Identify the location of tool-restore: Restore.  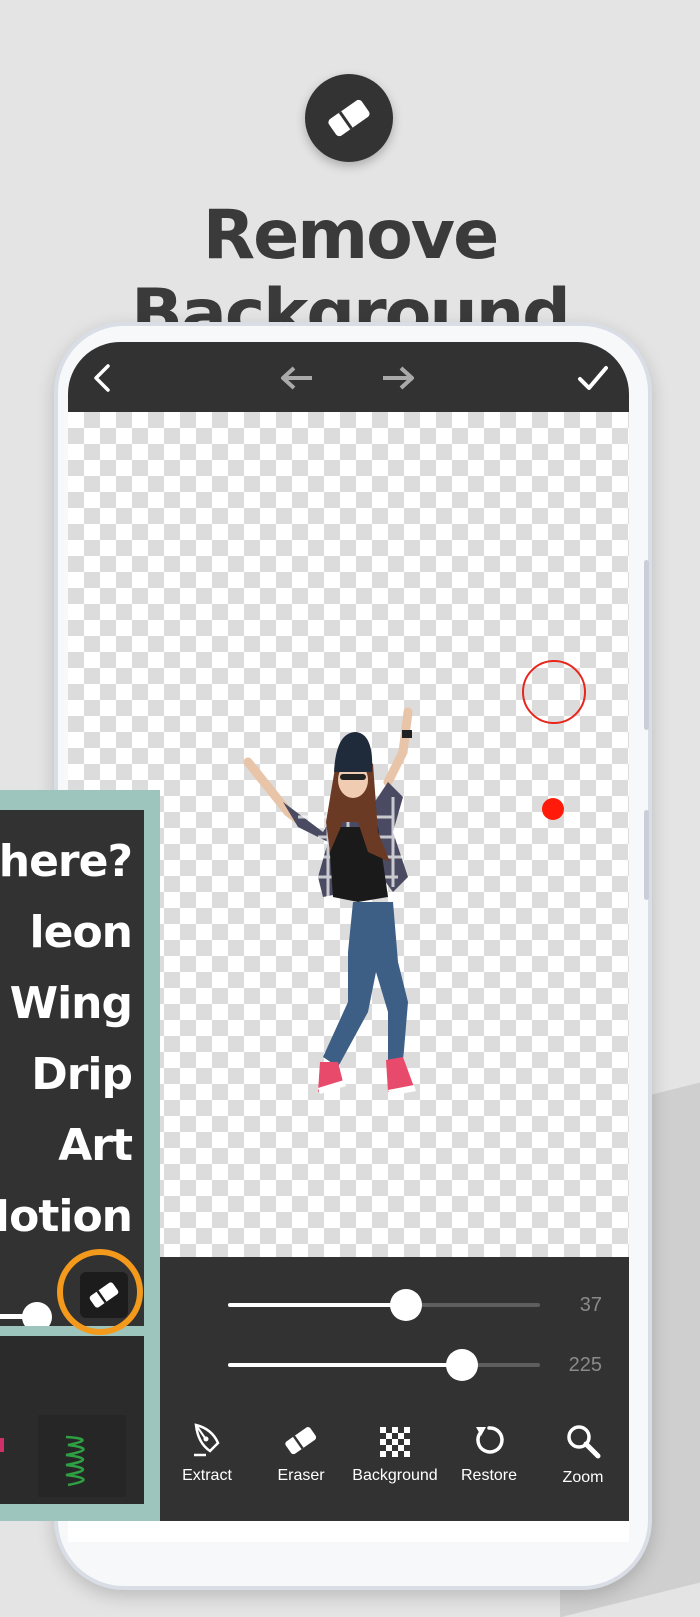
(489, 1451).